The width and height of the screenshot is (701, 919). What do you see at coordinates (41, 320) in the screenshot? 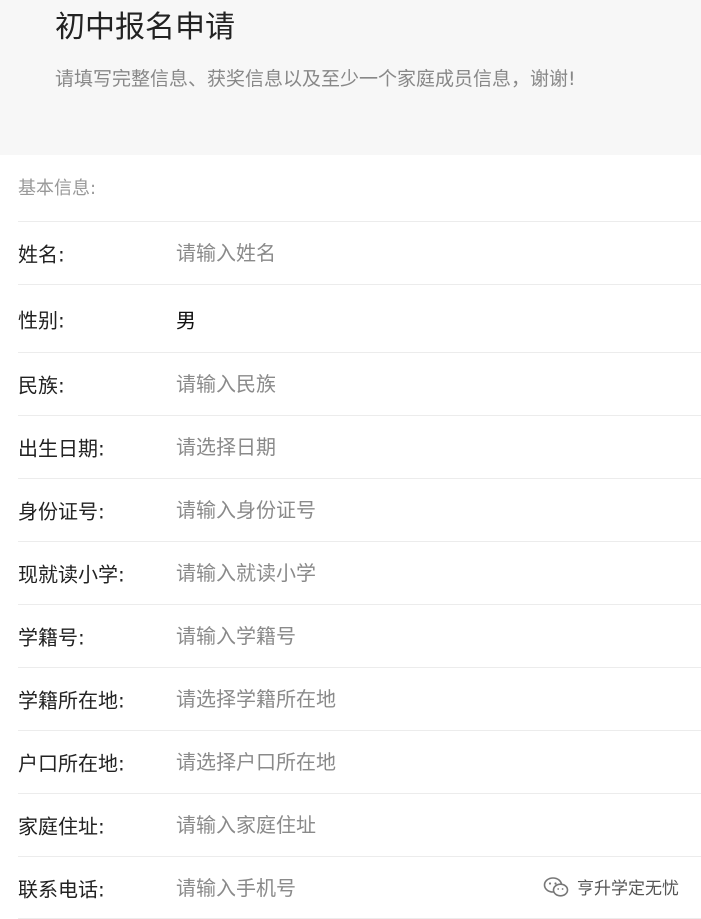
I see `gender-label: 性别:` at bounding box center [41, 320].